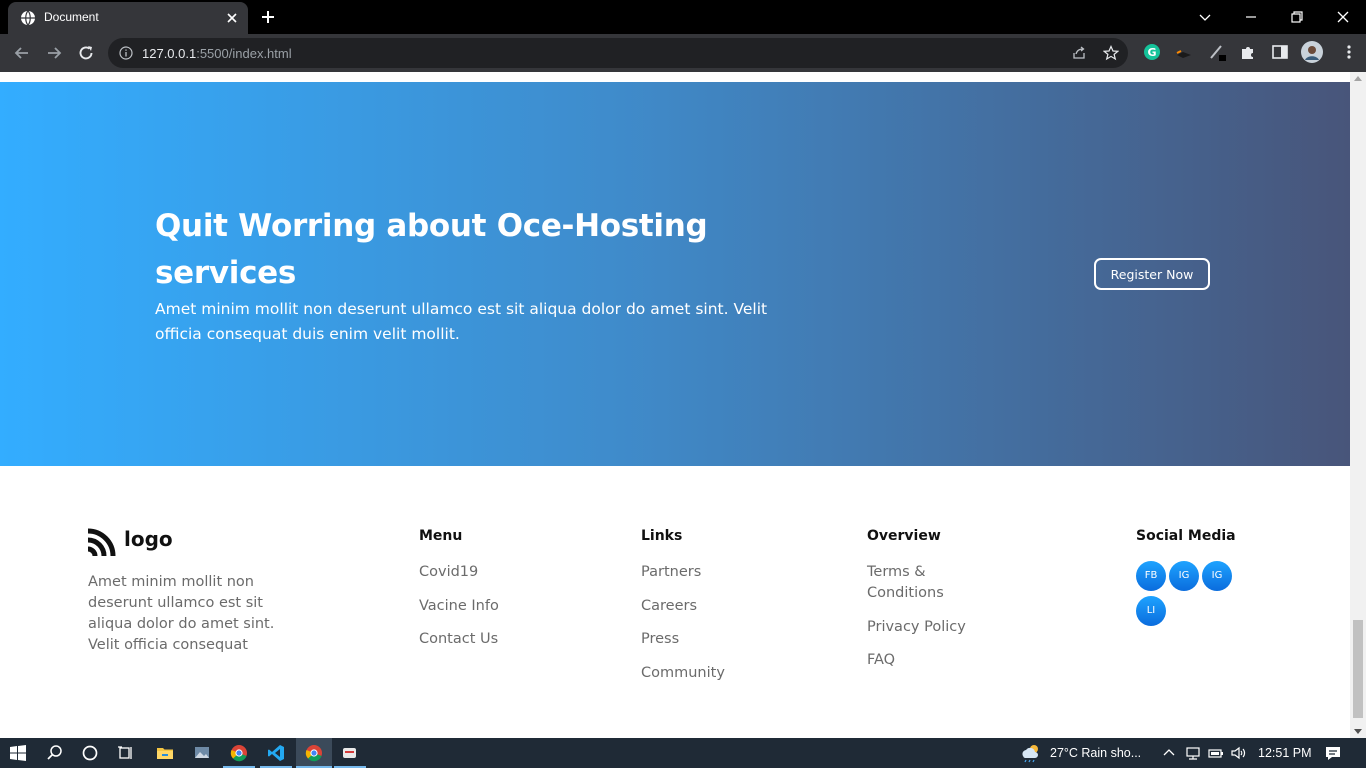 The width and height of the screenshot is (1366, 768). What do you see at coordinates (54, 53) in the screenshot?
I see `forward-arrow-icon` at bounding box center [54, 53].